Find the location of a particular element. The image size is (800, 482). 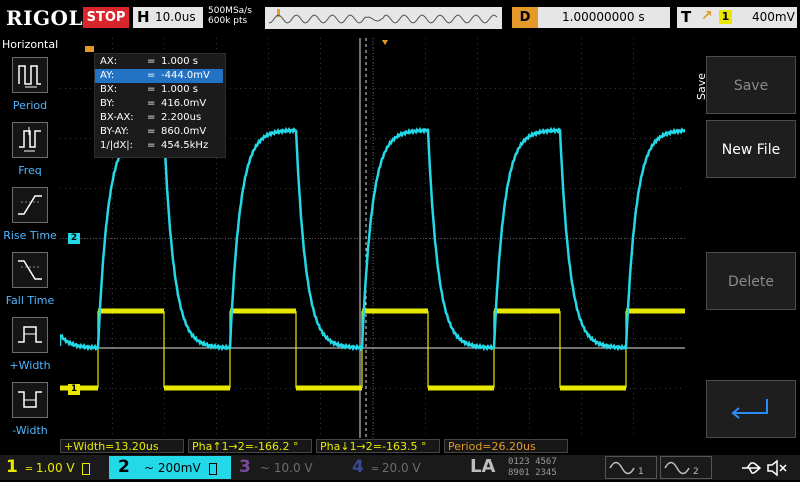

la-bits-bottom: 8901 2345 is located at coordinates (532, 473).